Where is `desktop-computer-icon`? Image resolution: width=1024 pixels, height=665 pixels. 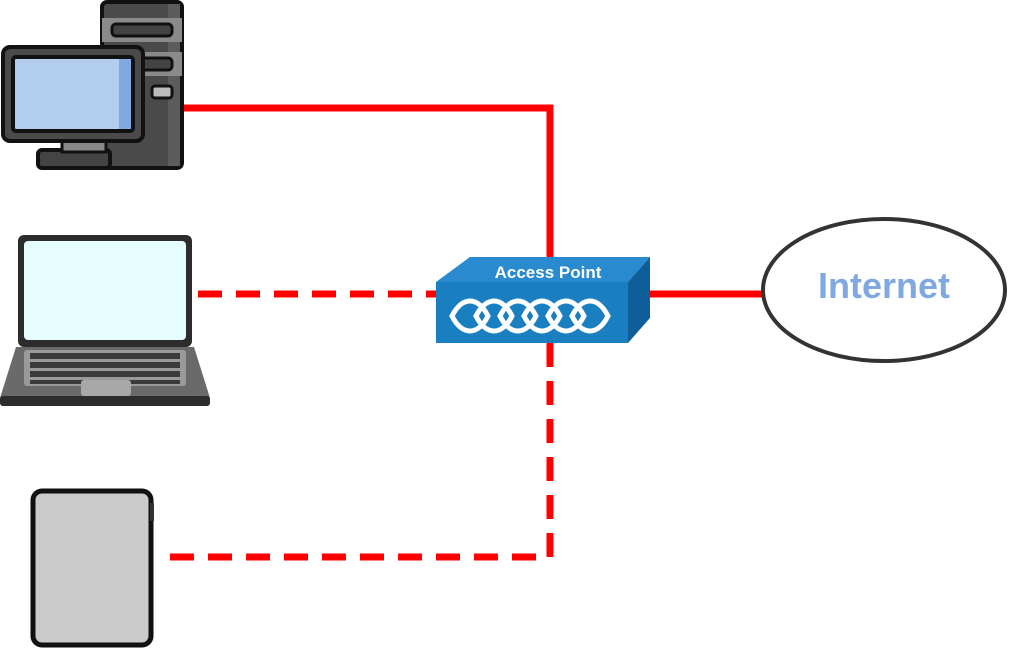 desktop-computer-icon is located at coordinates (92, 85).